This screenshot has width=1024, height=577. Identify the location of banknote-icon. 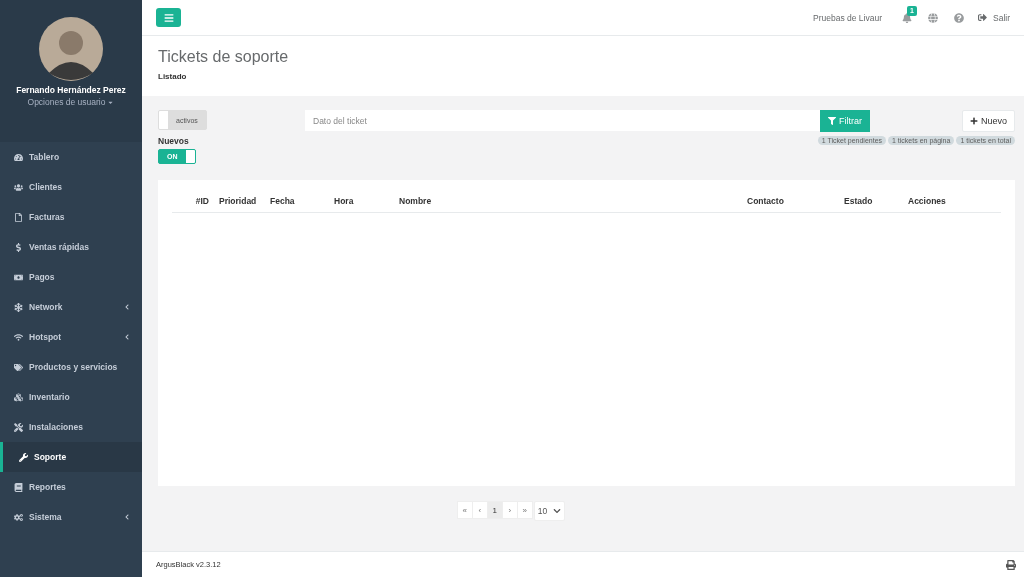
(18, 277).